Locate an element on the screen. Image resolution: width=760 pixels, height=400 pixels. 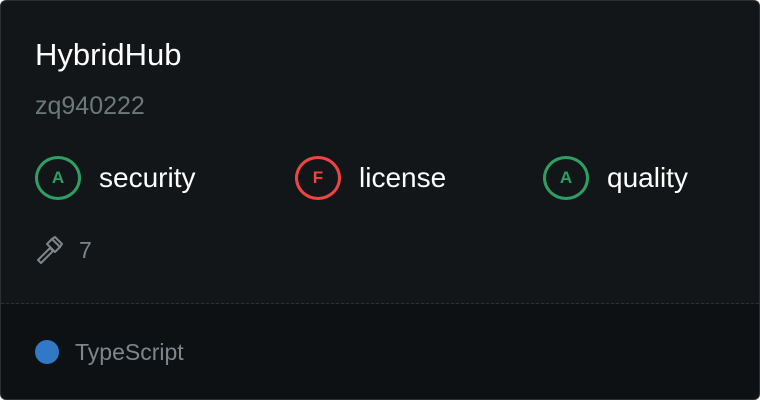
security-label: security is located at coordinates (147, 177).